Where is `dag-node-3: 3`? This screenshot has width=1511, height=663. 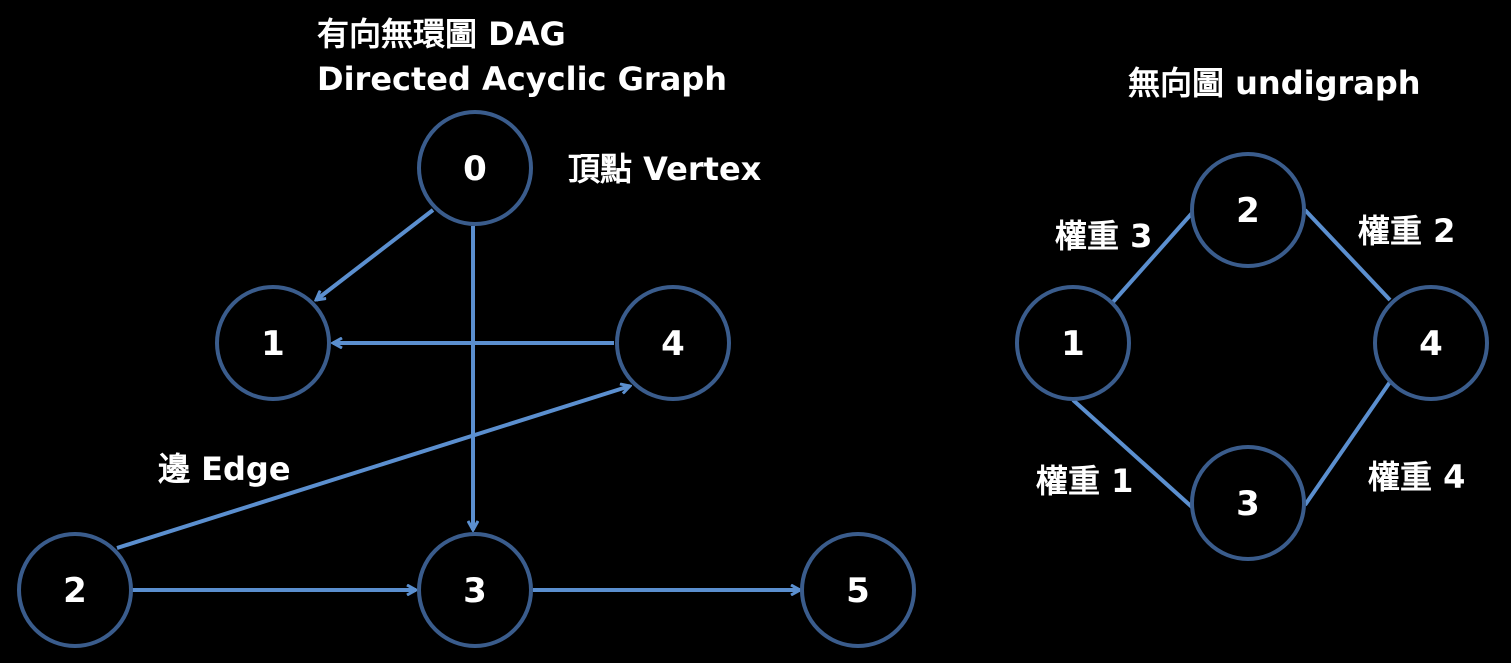
dag-node-3: 3 is located at coordinates (475, 590).